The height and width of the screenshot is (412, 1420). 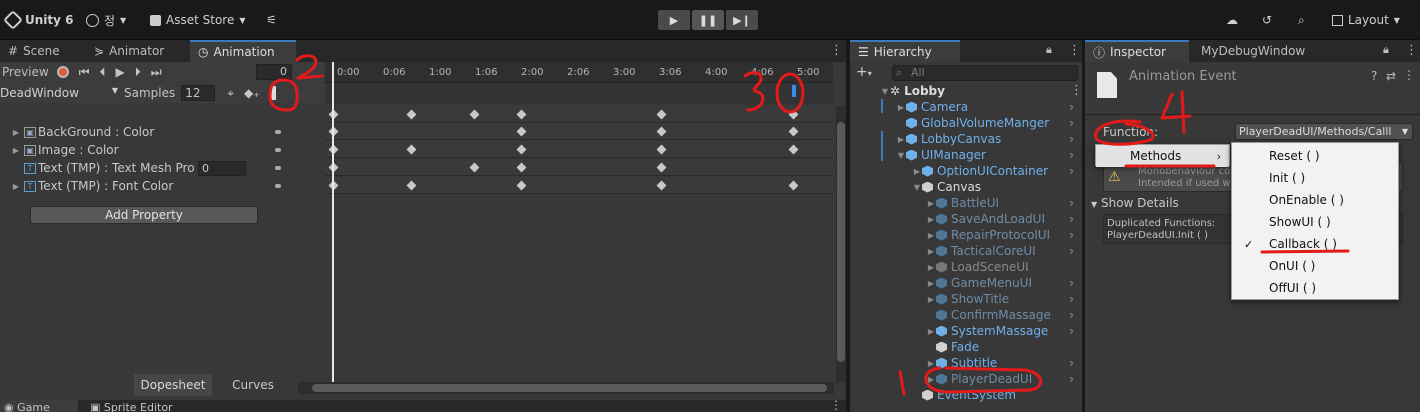 What do you see at coordinates (1315, 200) in the screenshot?
I see `menu-item-onenable: OnEnable ( )` at bounding box center [1315, 200].